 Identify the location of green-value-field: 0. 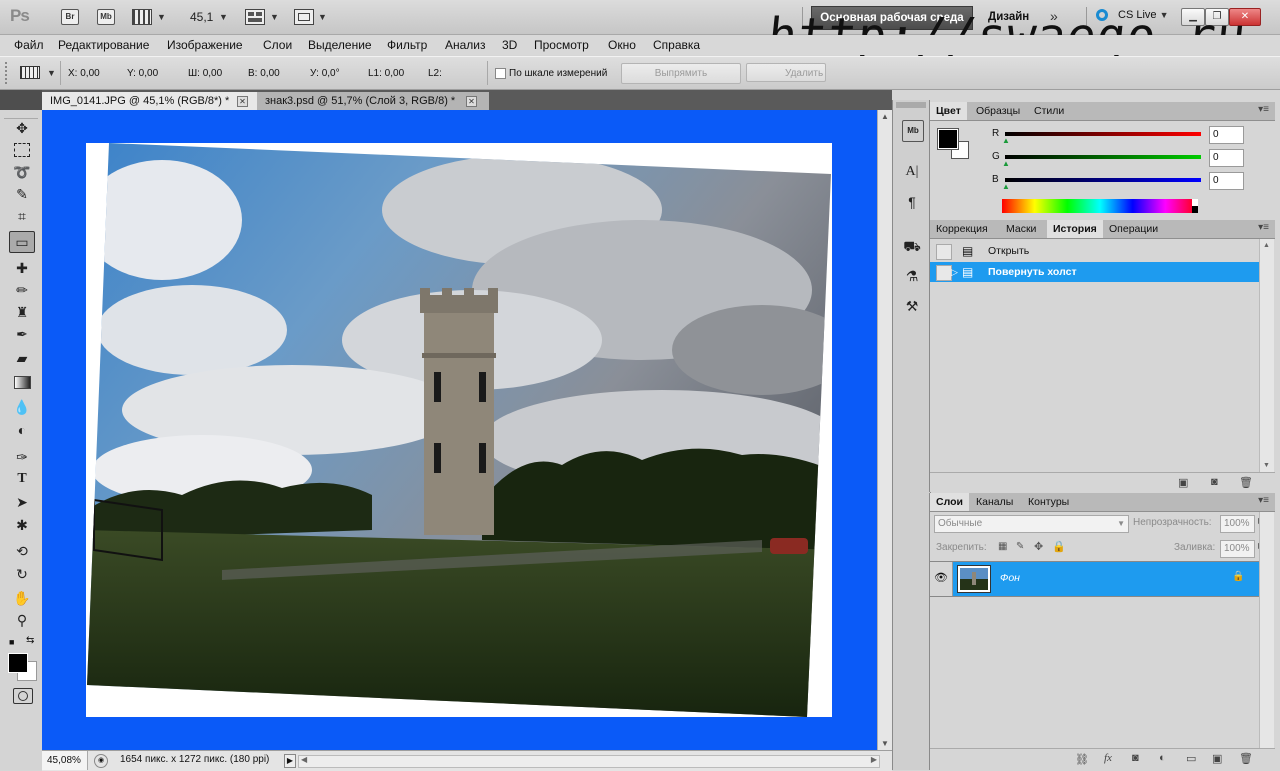
(1226, 158).